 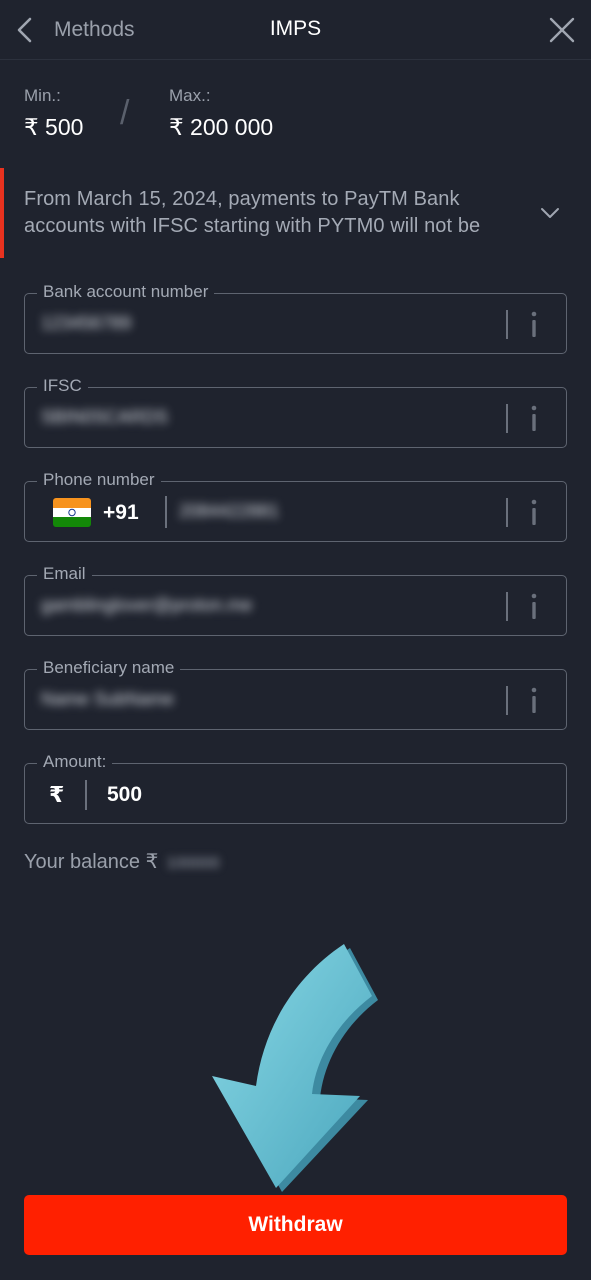 What do you see at coordinates (124, 795) in the screenshot?
I see `amount-input: 500` at bounding box center [124, 795].